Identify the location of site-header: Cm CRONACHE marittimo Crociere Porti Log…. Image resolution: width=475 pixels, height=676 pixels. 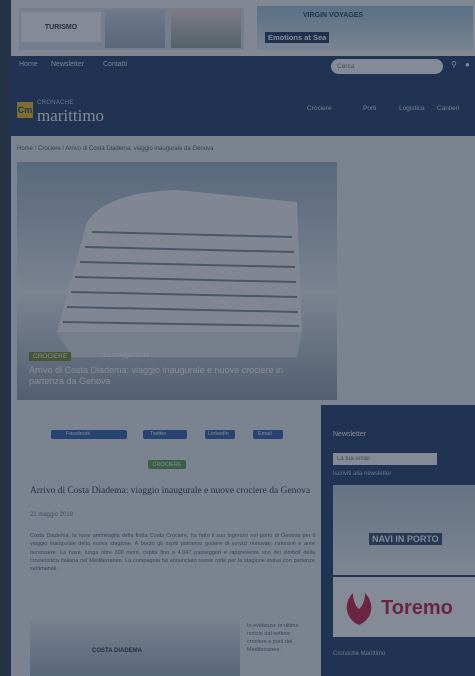
(243, 107).